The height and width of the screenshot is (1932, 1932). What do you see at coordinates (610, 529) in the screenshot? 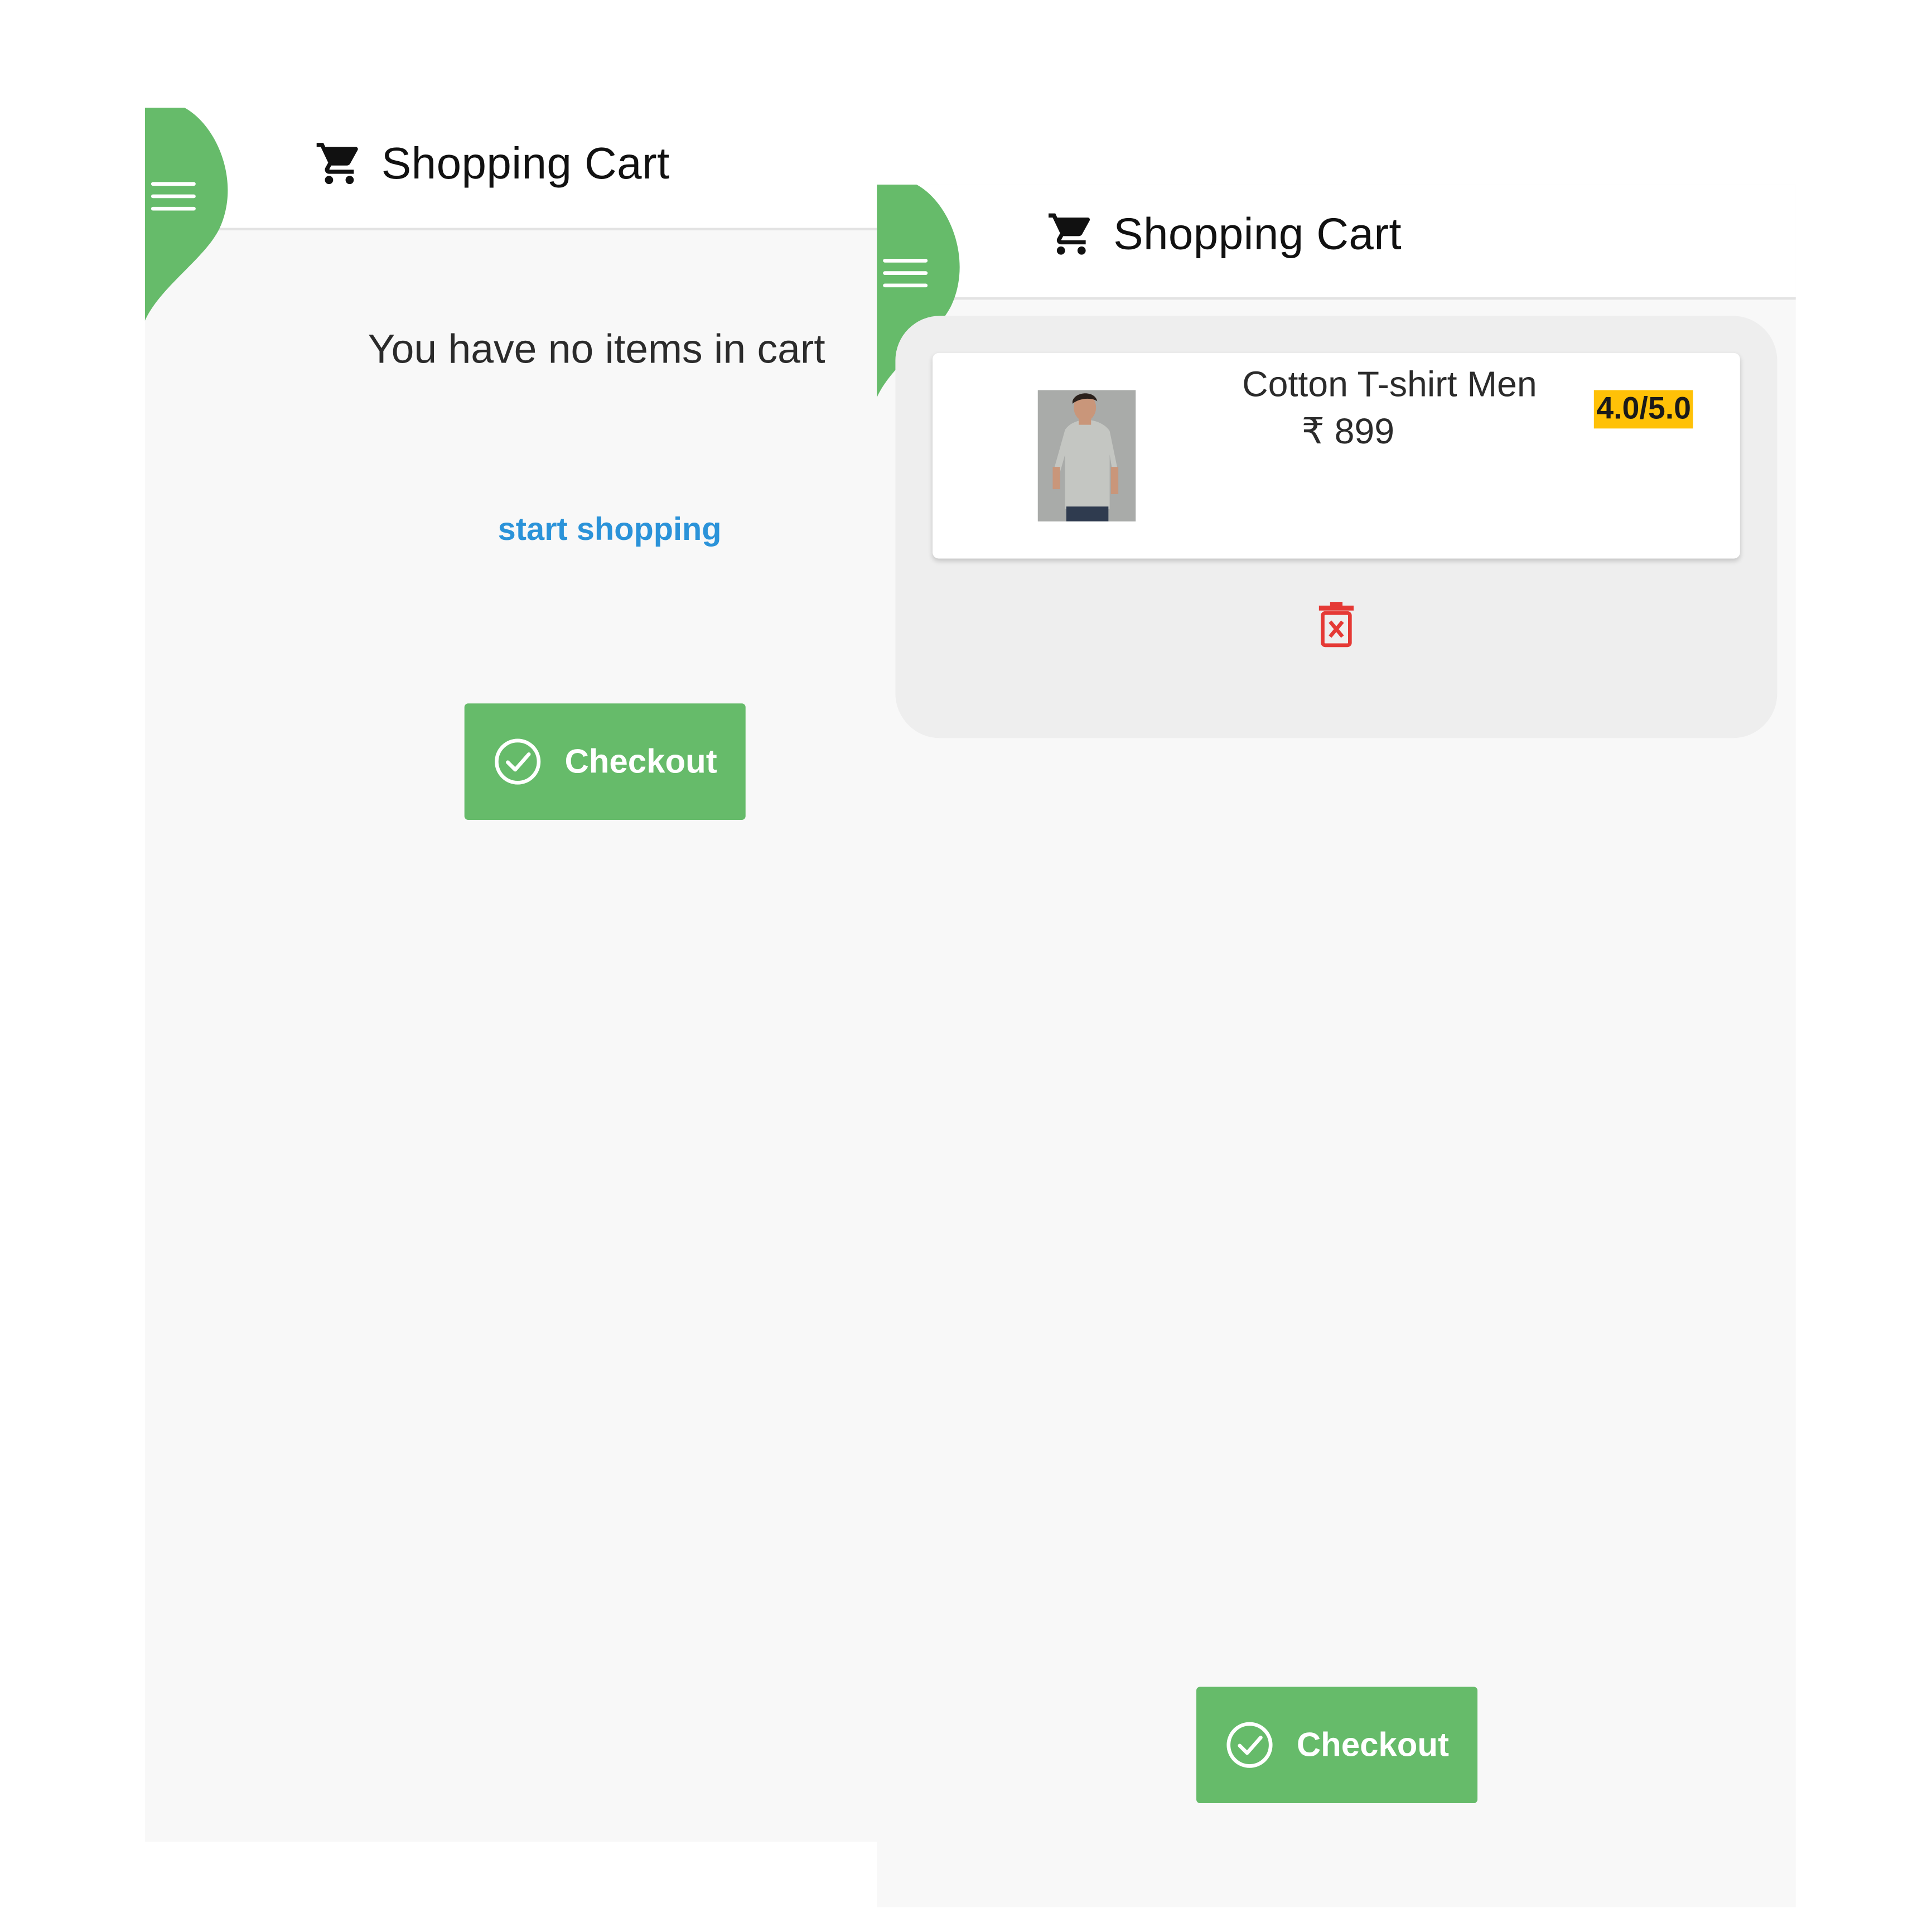
I see `start-shopping-link: start shopping` at bounding box center [610, 529].